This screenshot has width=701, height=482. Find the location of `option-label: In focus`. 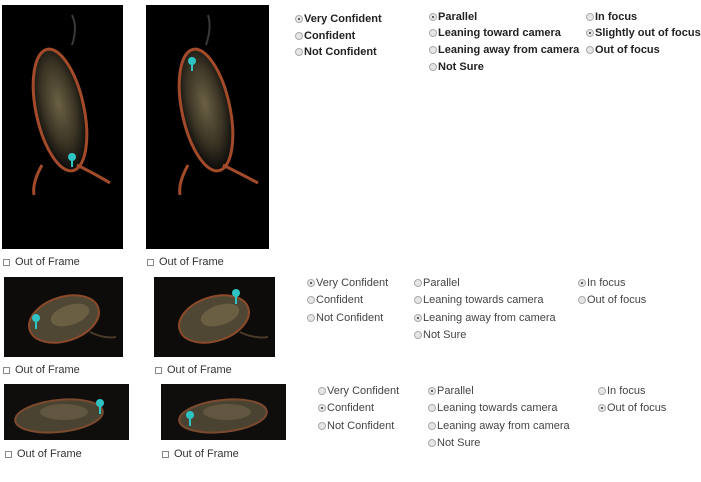

option-label: In focus is located at coordinates (626, 391).